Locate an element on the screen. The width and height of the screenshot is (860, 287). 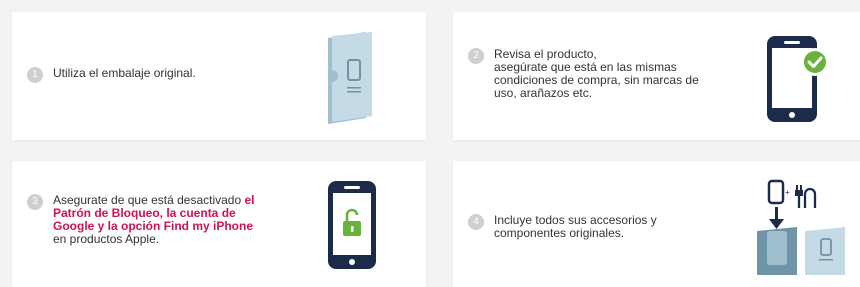
package-box-icon is located at coordinates (350, 80).